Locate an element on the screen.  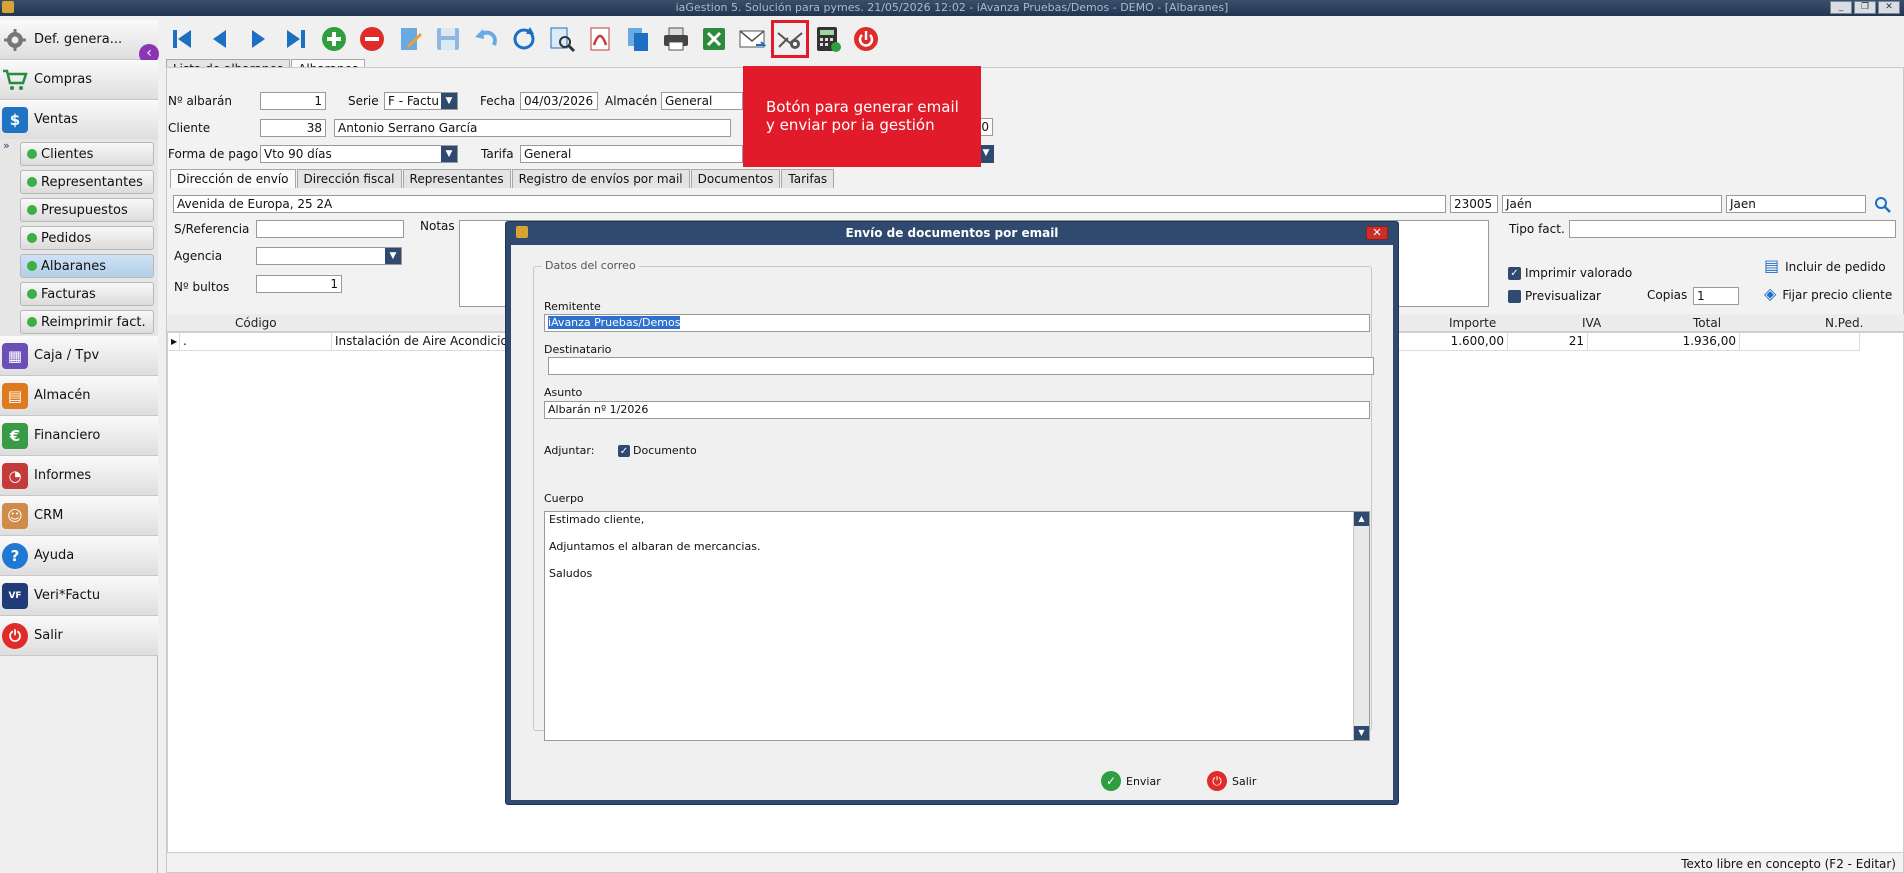
submenu-item-presupuestos: Presupuestos is located at coordinates (87, 210).